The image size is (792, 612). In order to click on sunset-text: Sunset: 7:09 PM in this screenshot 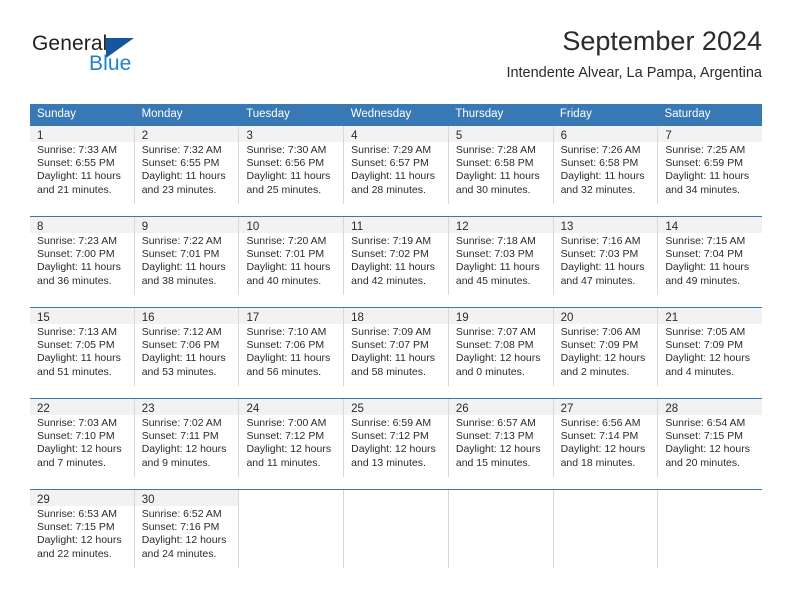, I will do `click(599, 345)`.